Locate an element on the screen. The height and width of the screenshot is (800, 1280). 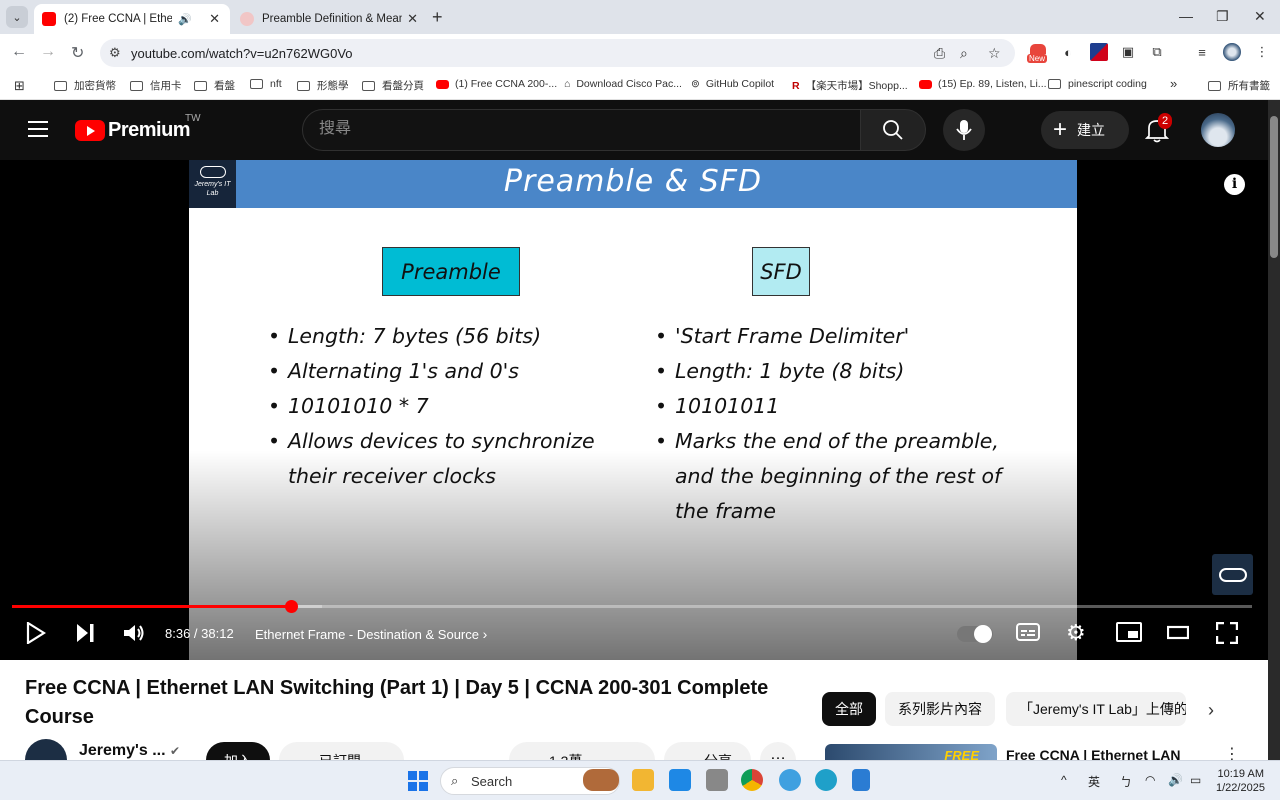
chip-series: 系列影片內容 is located at coordinates (940, 709).